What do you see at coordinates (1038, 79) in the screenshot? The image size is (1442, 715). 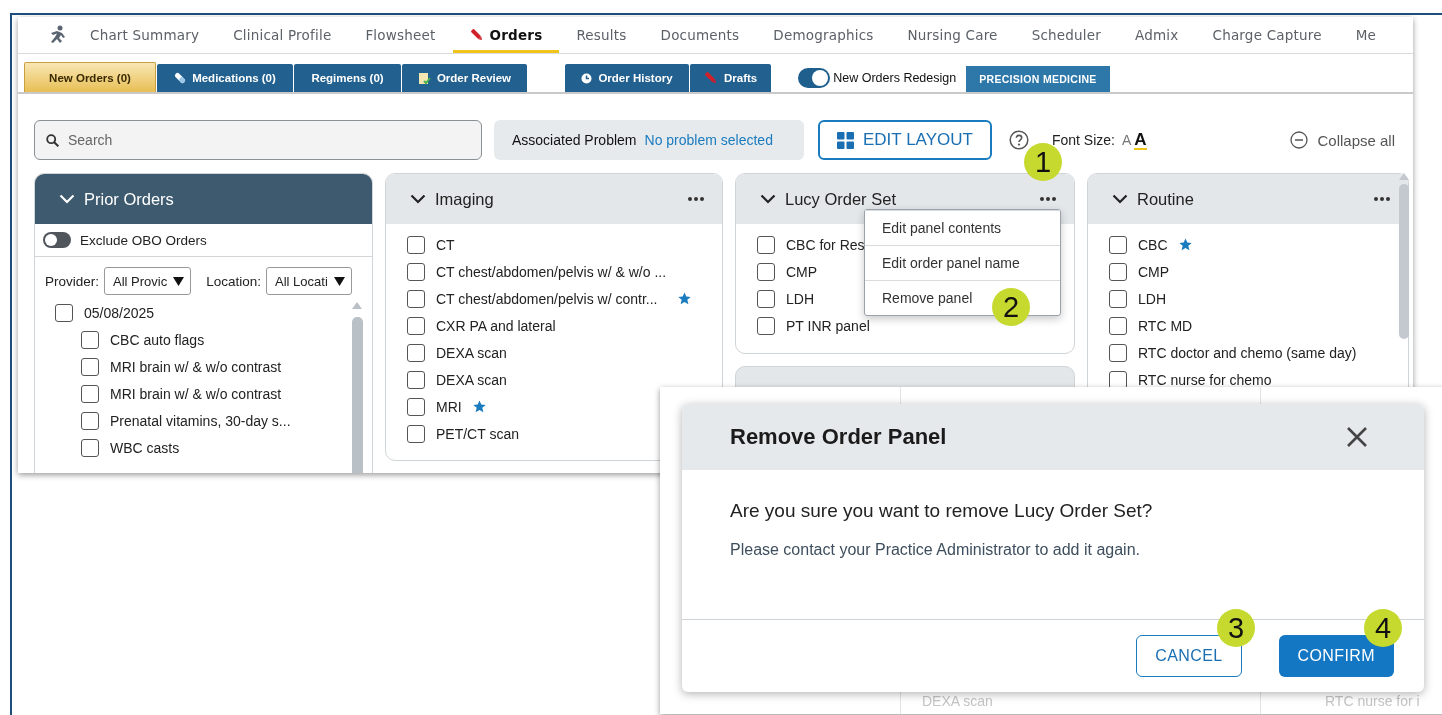 I see `precision-medicine-button: PRECISION MEDICINE` at bounding box center [1038, 79].